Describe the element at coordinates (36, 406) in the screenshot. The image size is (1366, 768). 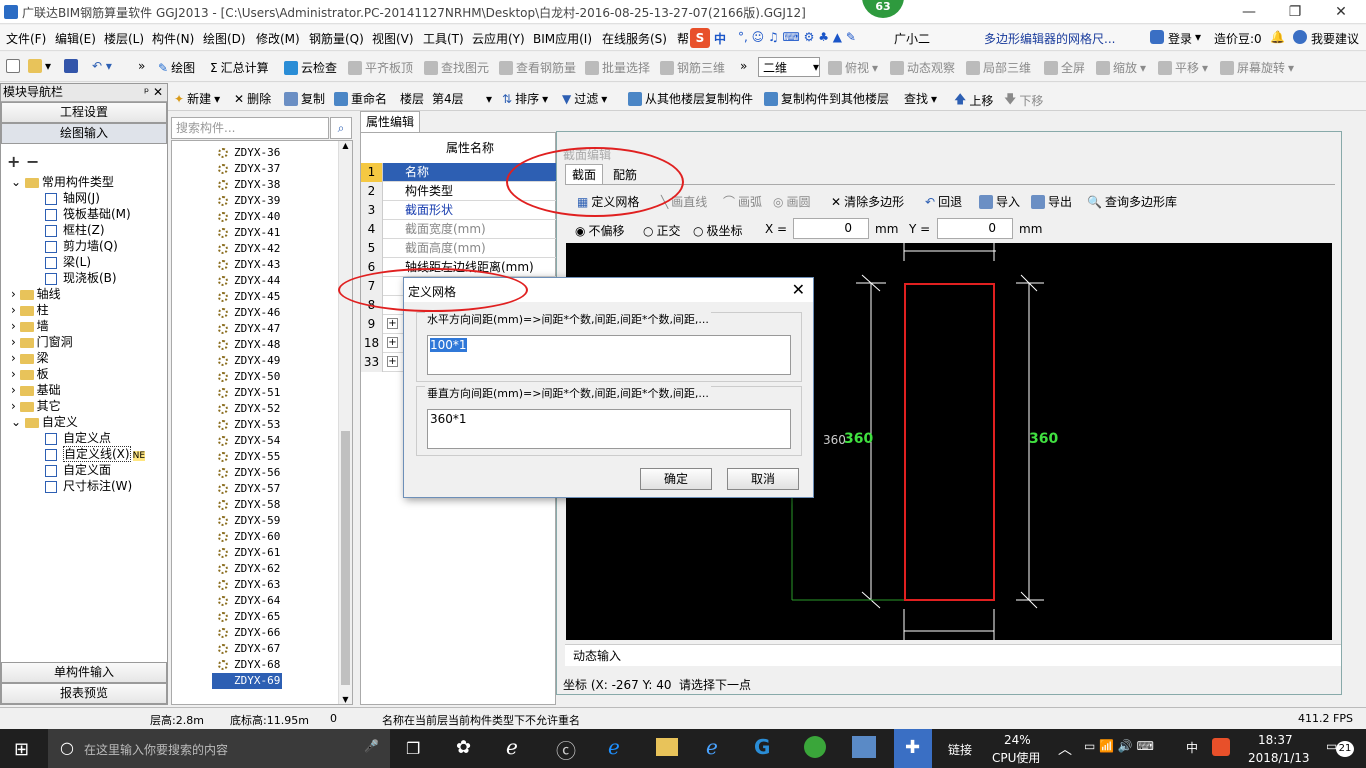
I see `tree-item: › 其它` at that location.